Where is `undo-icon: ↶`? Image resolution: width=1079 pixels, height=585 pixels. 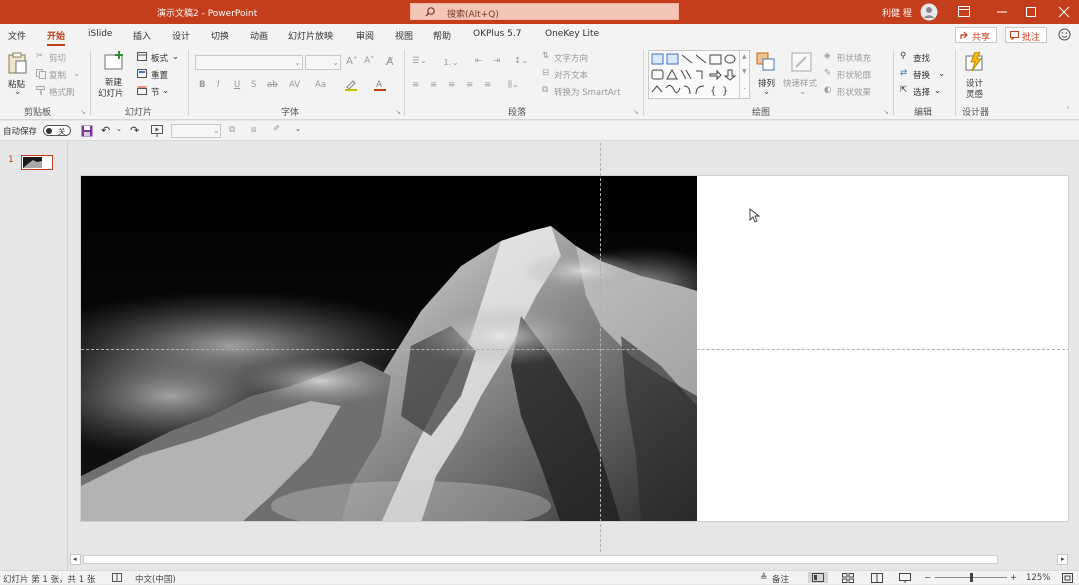 undo-icon: ↶ is located at coordinates (105, 130).